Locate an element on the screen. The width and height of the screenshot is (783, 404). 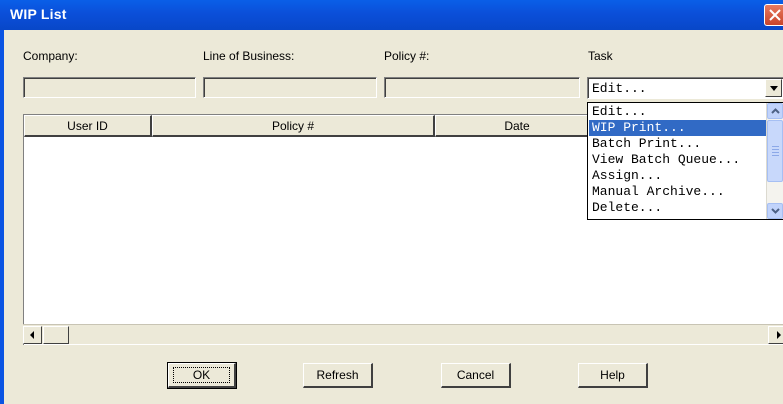
help-button: Help is located at coordinates (613, 375).